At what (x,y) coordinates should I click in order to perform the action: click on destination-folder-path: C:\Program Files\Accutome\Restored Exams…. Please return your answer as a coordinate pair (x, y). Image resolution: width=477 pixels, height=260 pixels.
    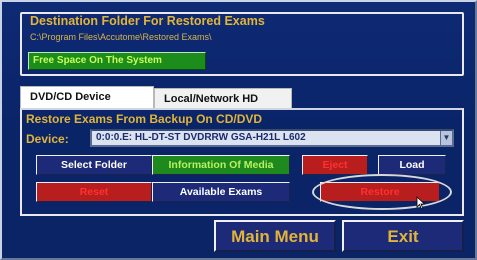
    Looking at the image, I should click on (121, 37).